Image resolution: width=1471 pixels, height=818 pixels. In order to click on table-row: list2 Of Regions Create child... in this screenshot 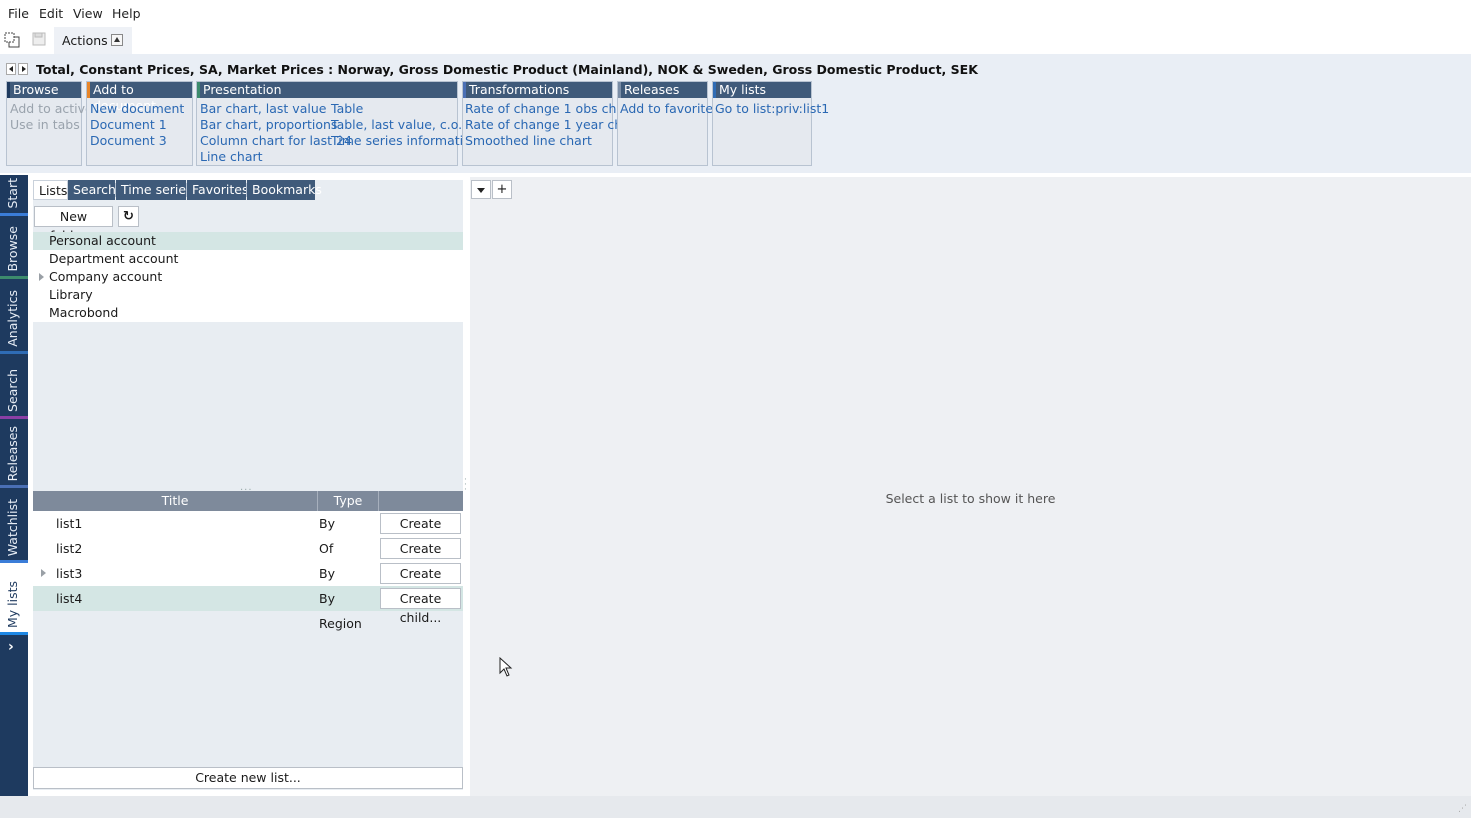, I will do `click(248, 558)`.